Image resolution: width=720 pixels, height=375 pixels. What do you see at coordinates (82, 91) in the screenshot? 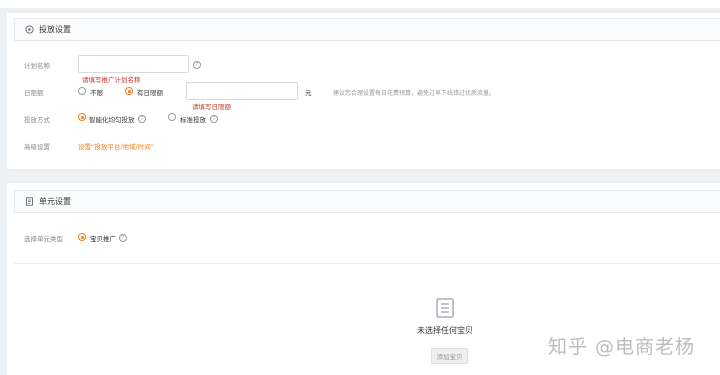
I see `budget-unlimited-radio` at bounding box center [82, 91].